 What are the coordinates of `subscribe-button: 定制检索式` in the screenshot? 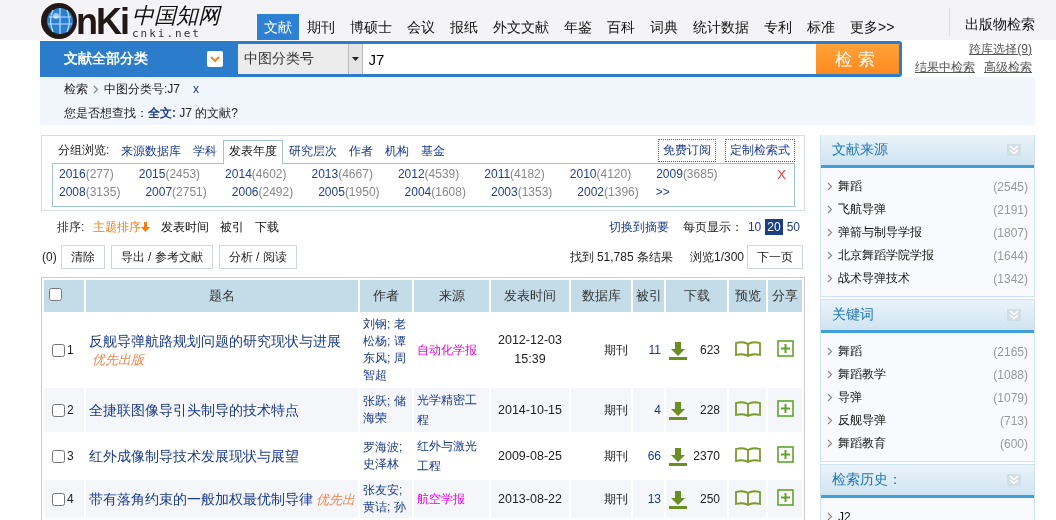 It's located at (760, 150).